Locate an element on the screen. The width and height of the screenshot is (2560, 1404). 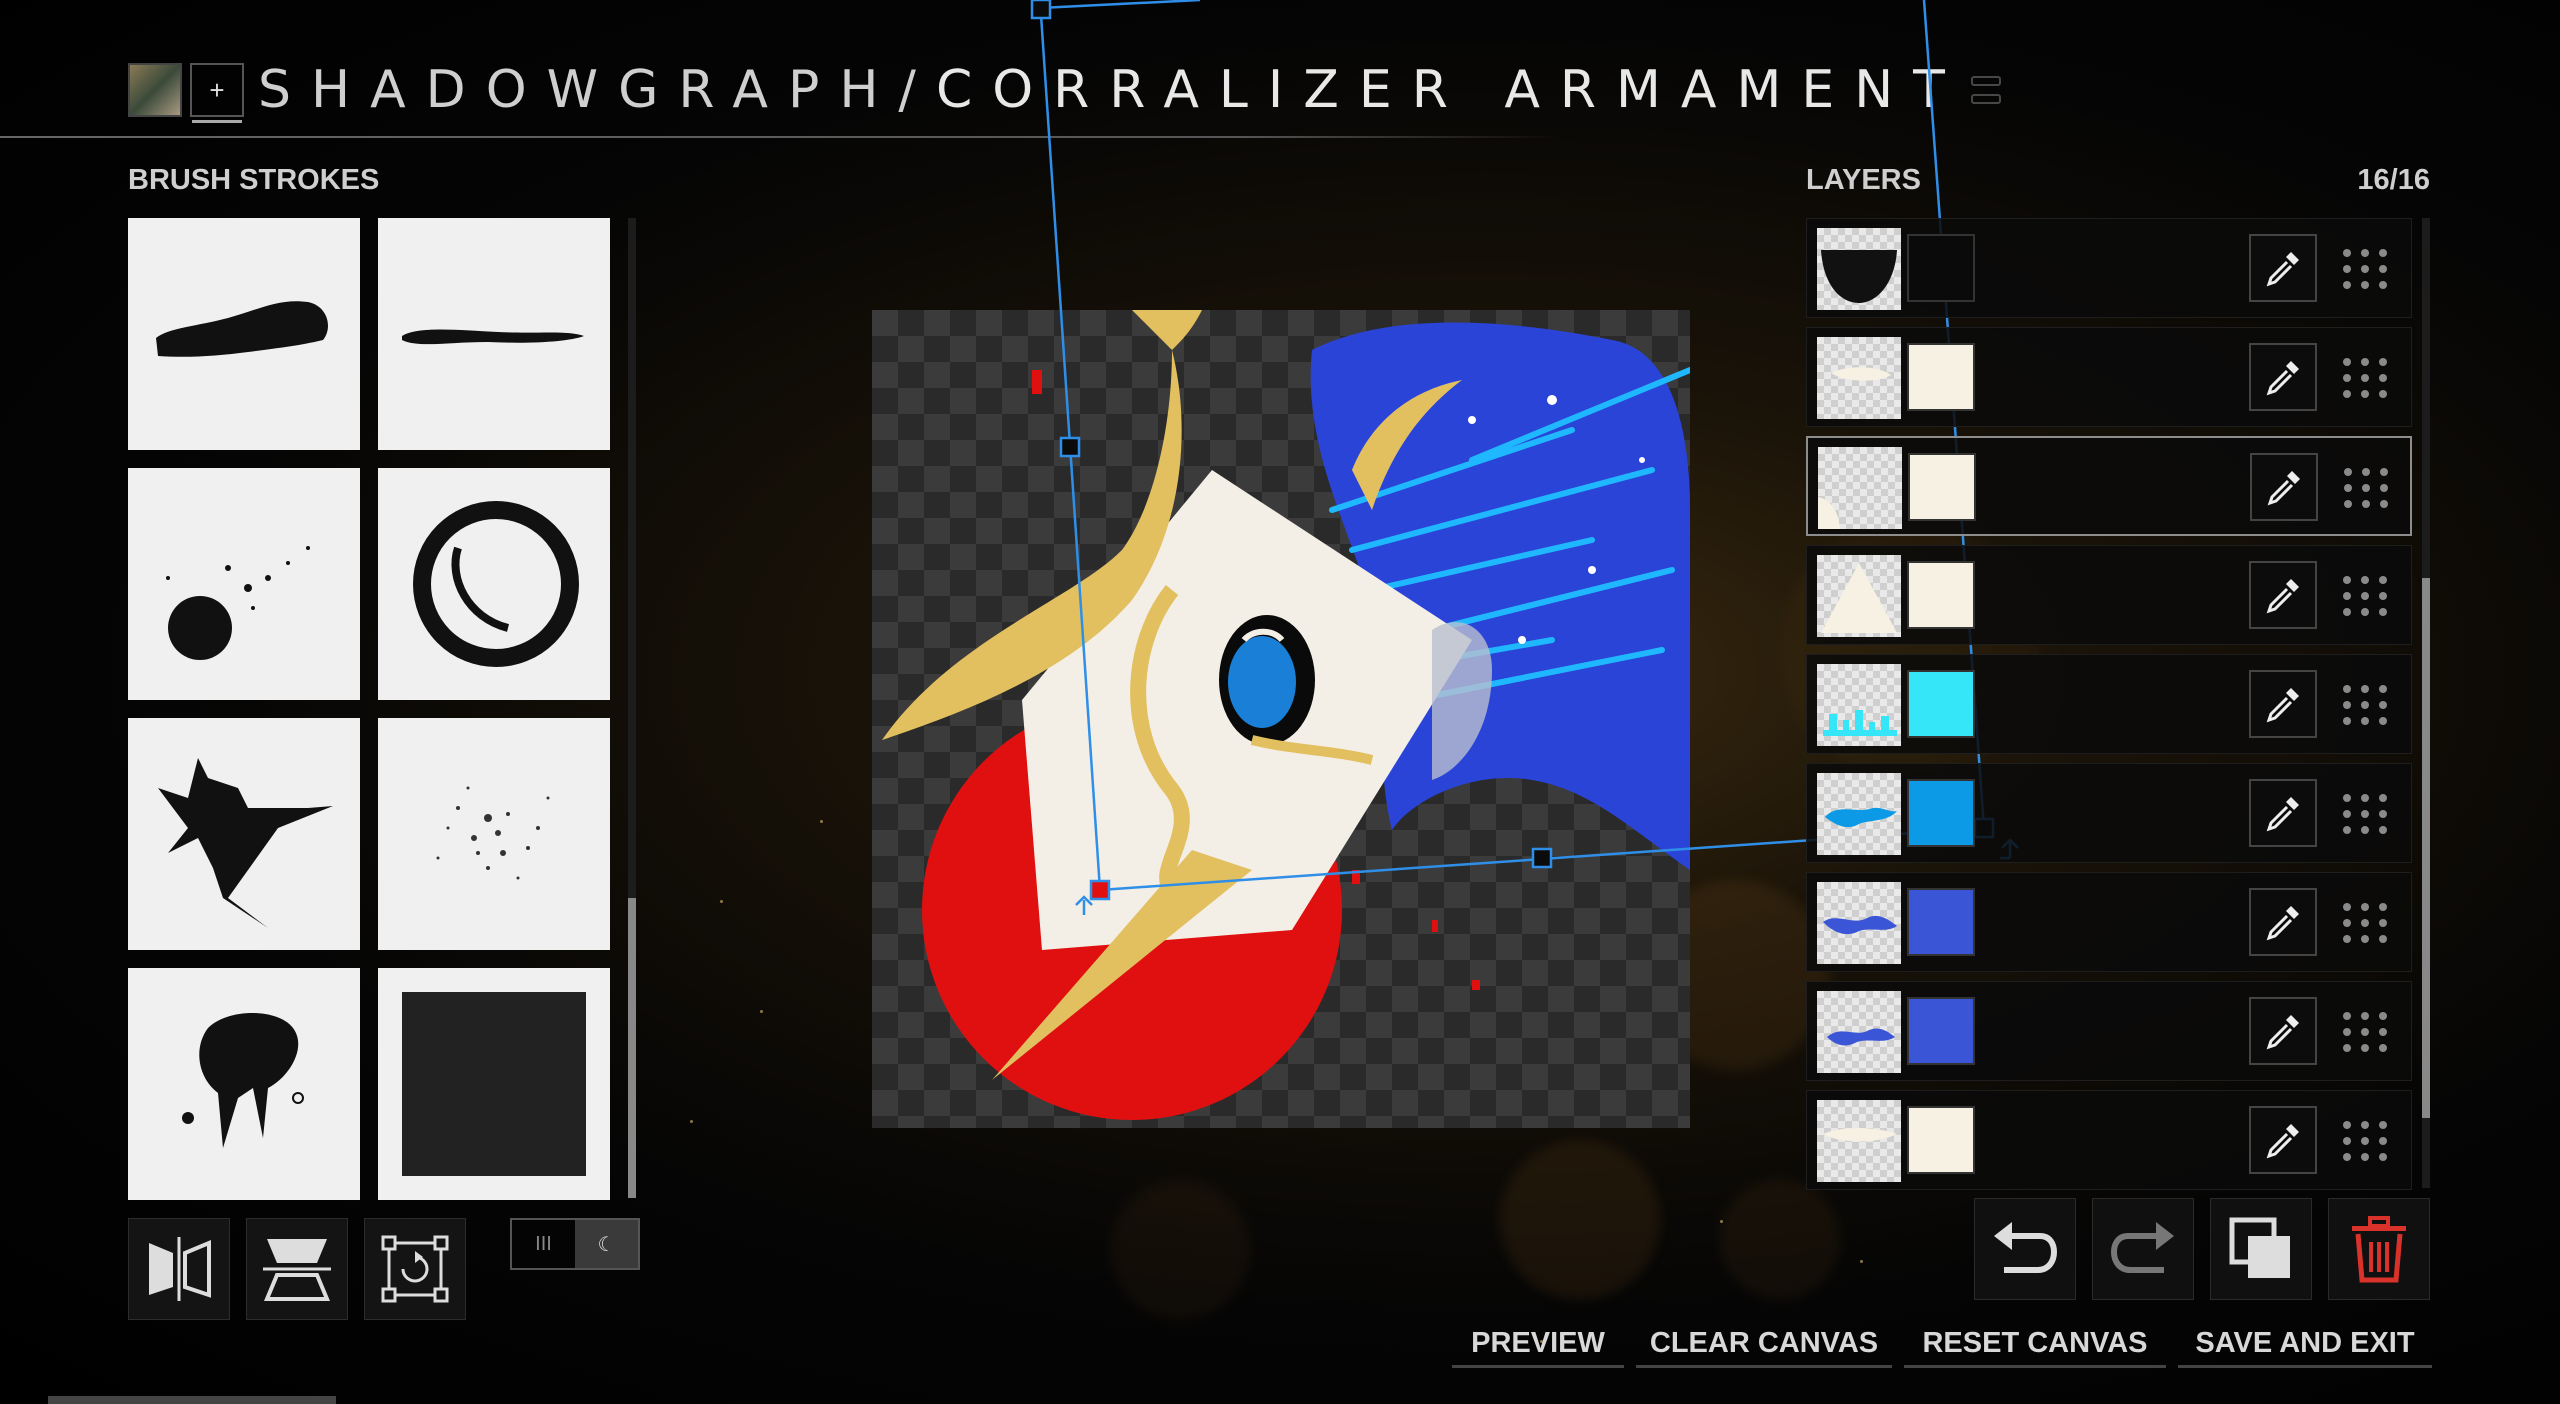
reset-canvas-button: RESET CANVAS is located at coordinates (2035, 1344).